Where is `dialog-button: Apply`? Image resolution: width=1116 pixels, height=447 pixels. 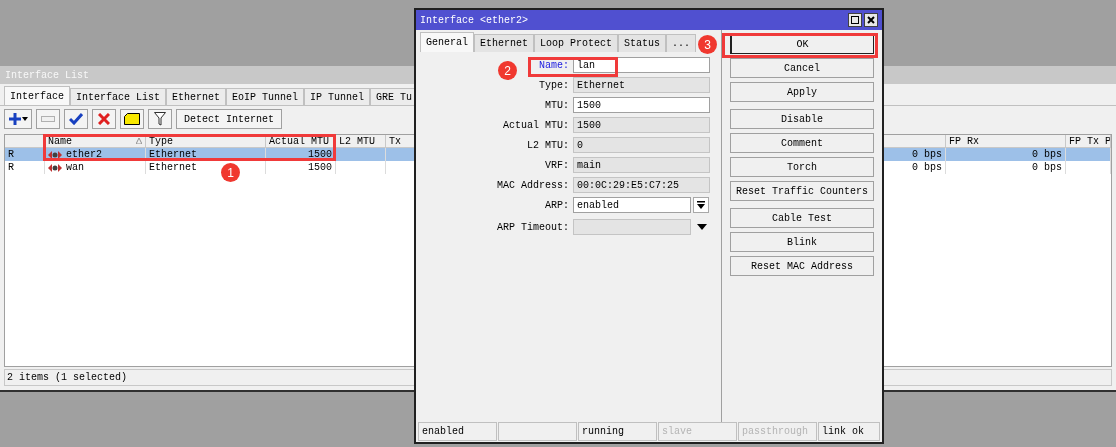
dialog-button: Apply is located at coordinates (802, 92).